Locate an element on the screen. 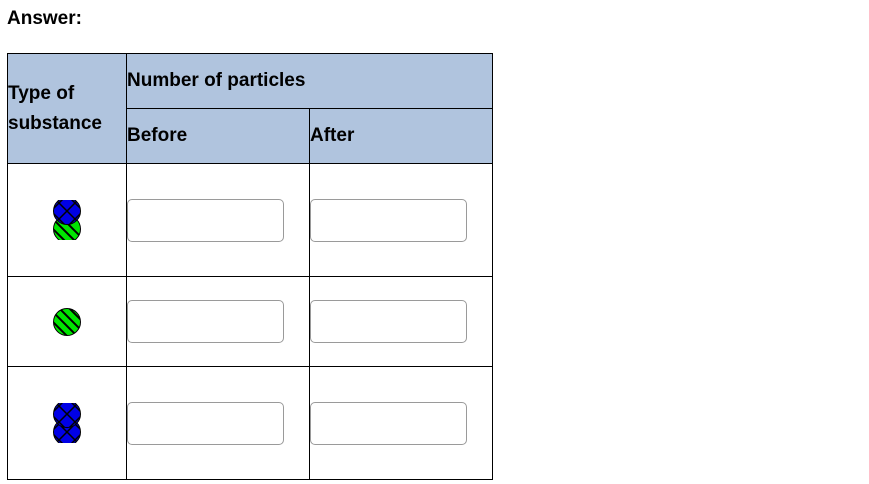 The height and width of the screenshot is (484, 869). green-single-particle-icon is located at coordinates (67, 321).